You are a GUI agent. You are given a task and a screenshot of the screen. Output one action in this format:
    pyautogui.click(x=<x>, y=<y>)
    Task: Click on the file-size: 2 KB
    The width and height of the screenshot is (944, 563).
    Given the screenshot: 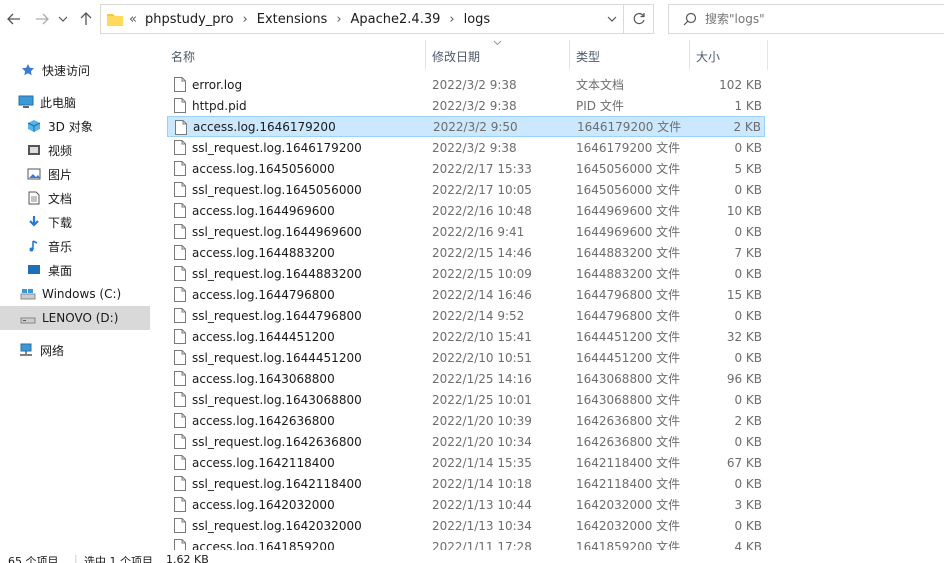 What is the action you would take?
    pyautogui.click(x=747, y=126)
    